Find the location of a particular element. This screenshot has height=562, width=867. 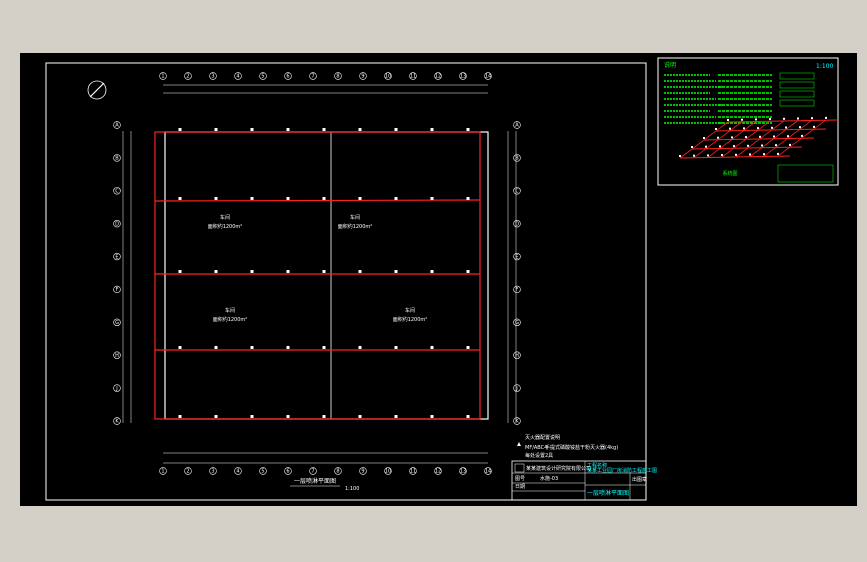

notes-text-lines is located at coordinates (739, 98).